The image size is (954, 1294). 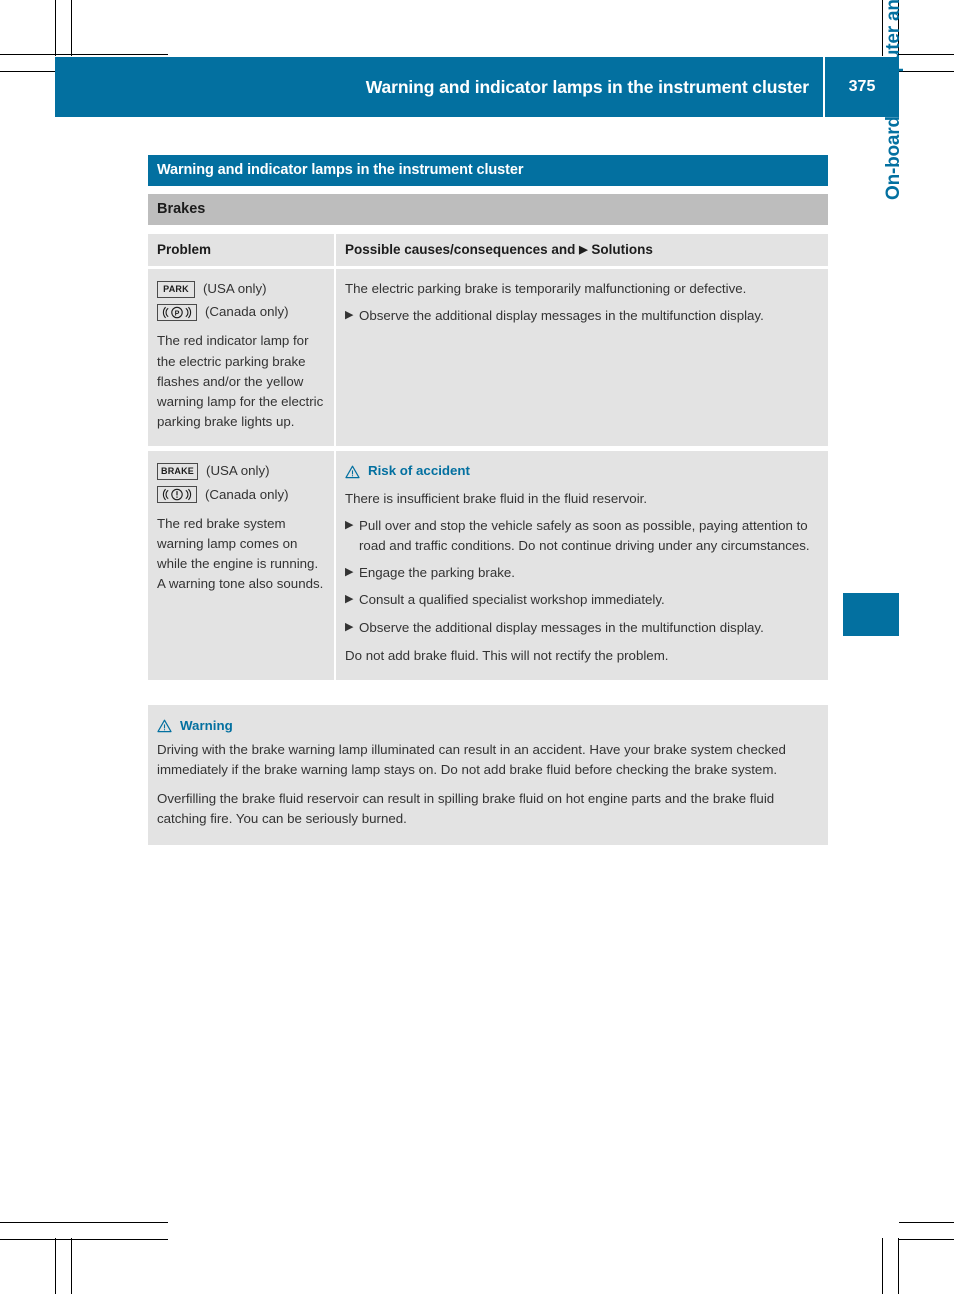 I want to click on solution-bullet: ▶ Engage the parking brake., so click(x=581, y=573).